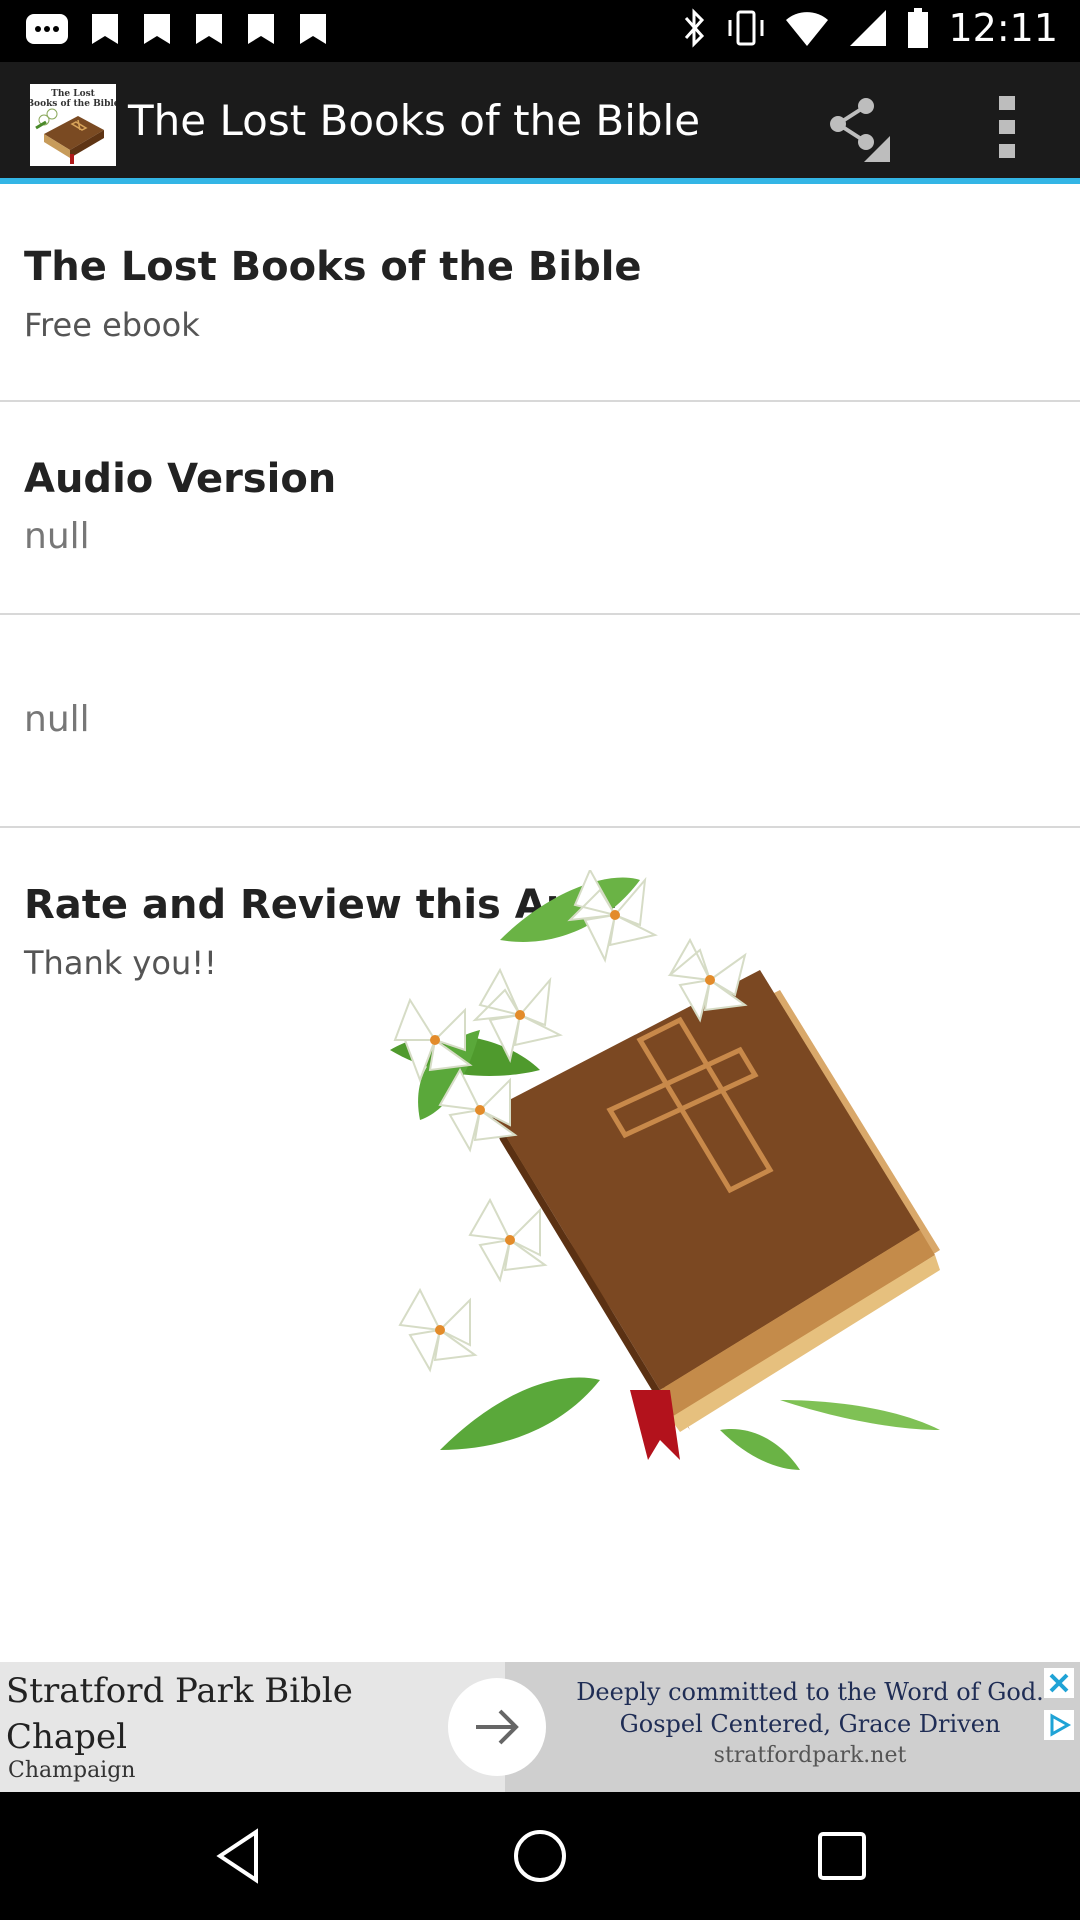 Image resolution: width=1080 pixels, height=1920 pixels. What do you see at coordinates (112, 325) in the screenshot?
I see `list-item-subtitle: Free ebook` at bounding box center [112, 325].